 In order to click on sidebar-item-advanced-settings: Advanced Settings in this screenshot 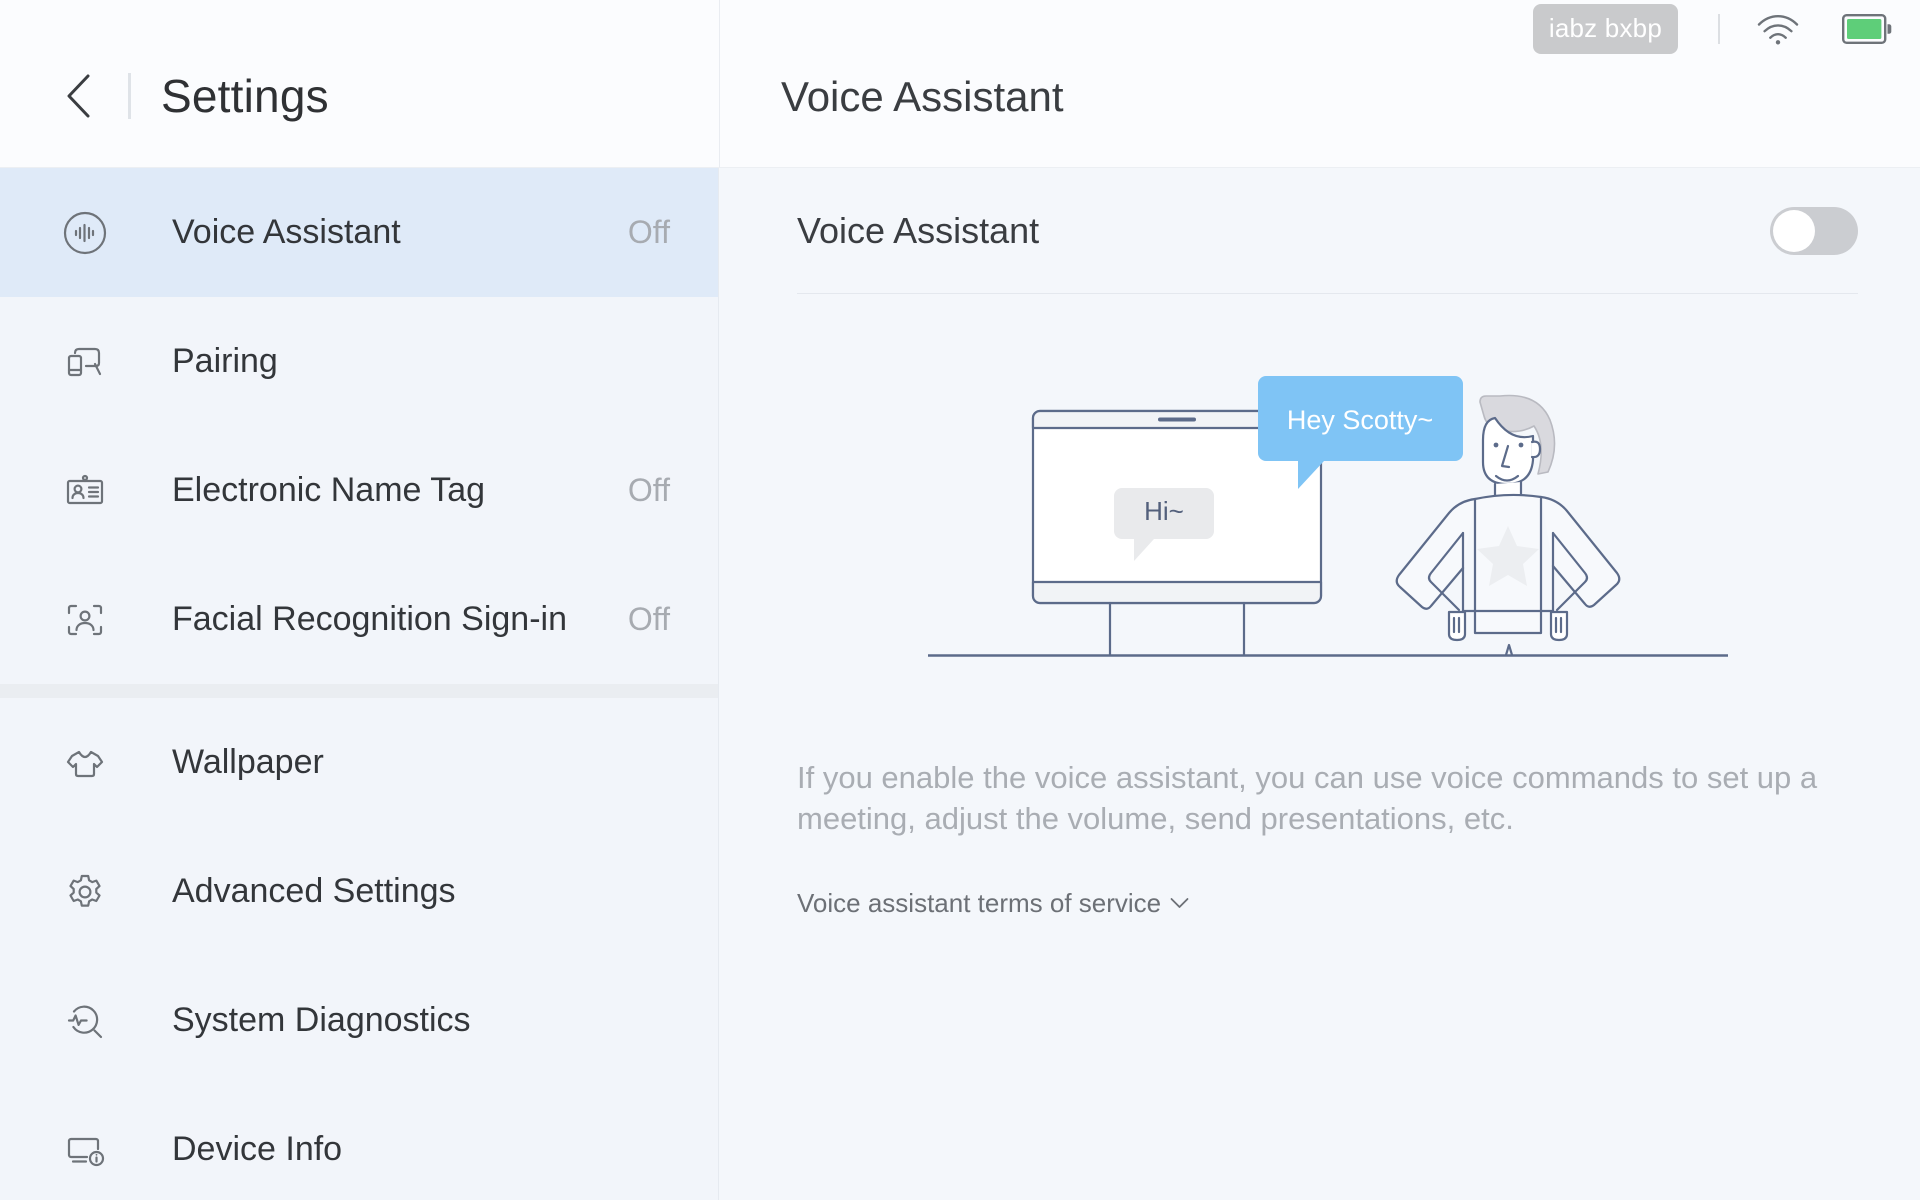, I will do `click(359, 891)`.